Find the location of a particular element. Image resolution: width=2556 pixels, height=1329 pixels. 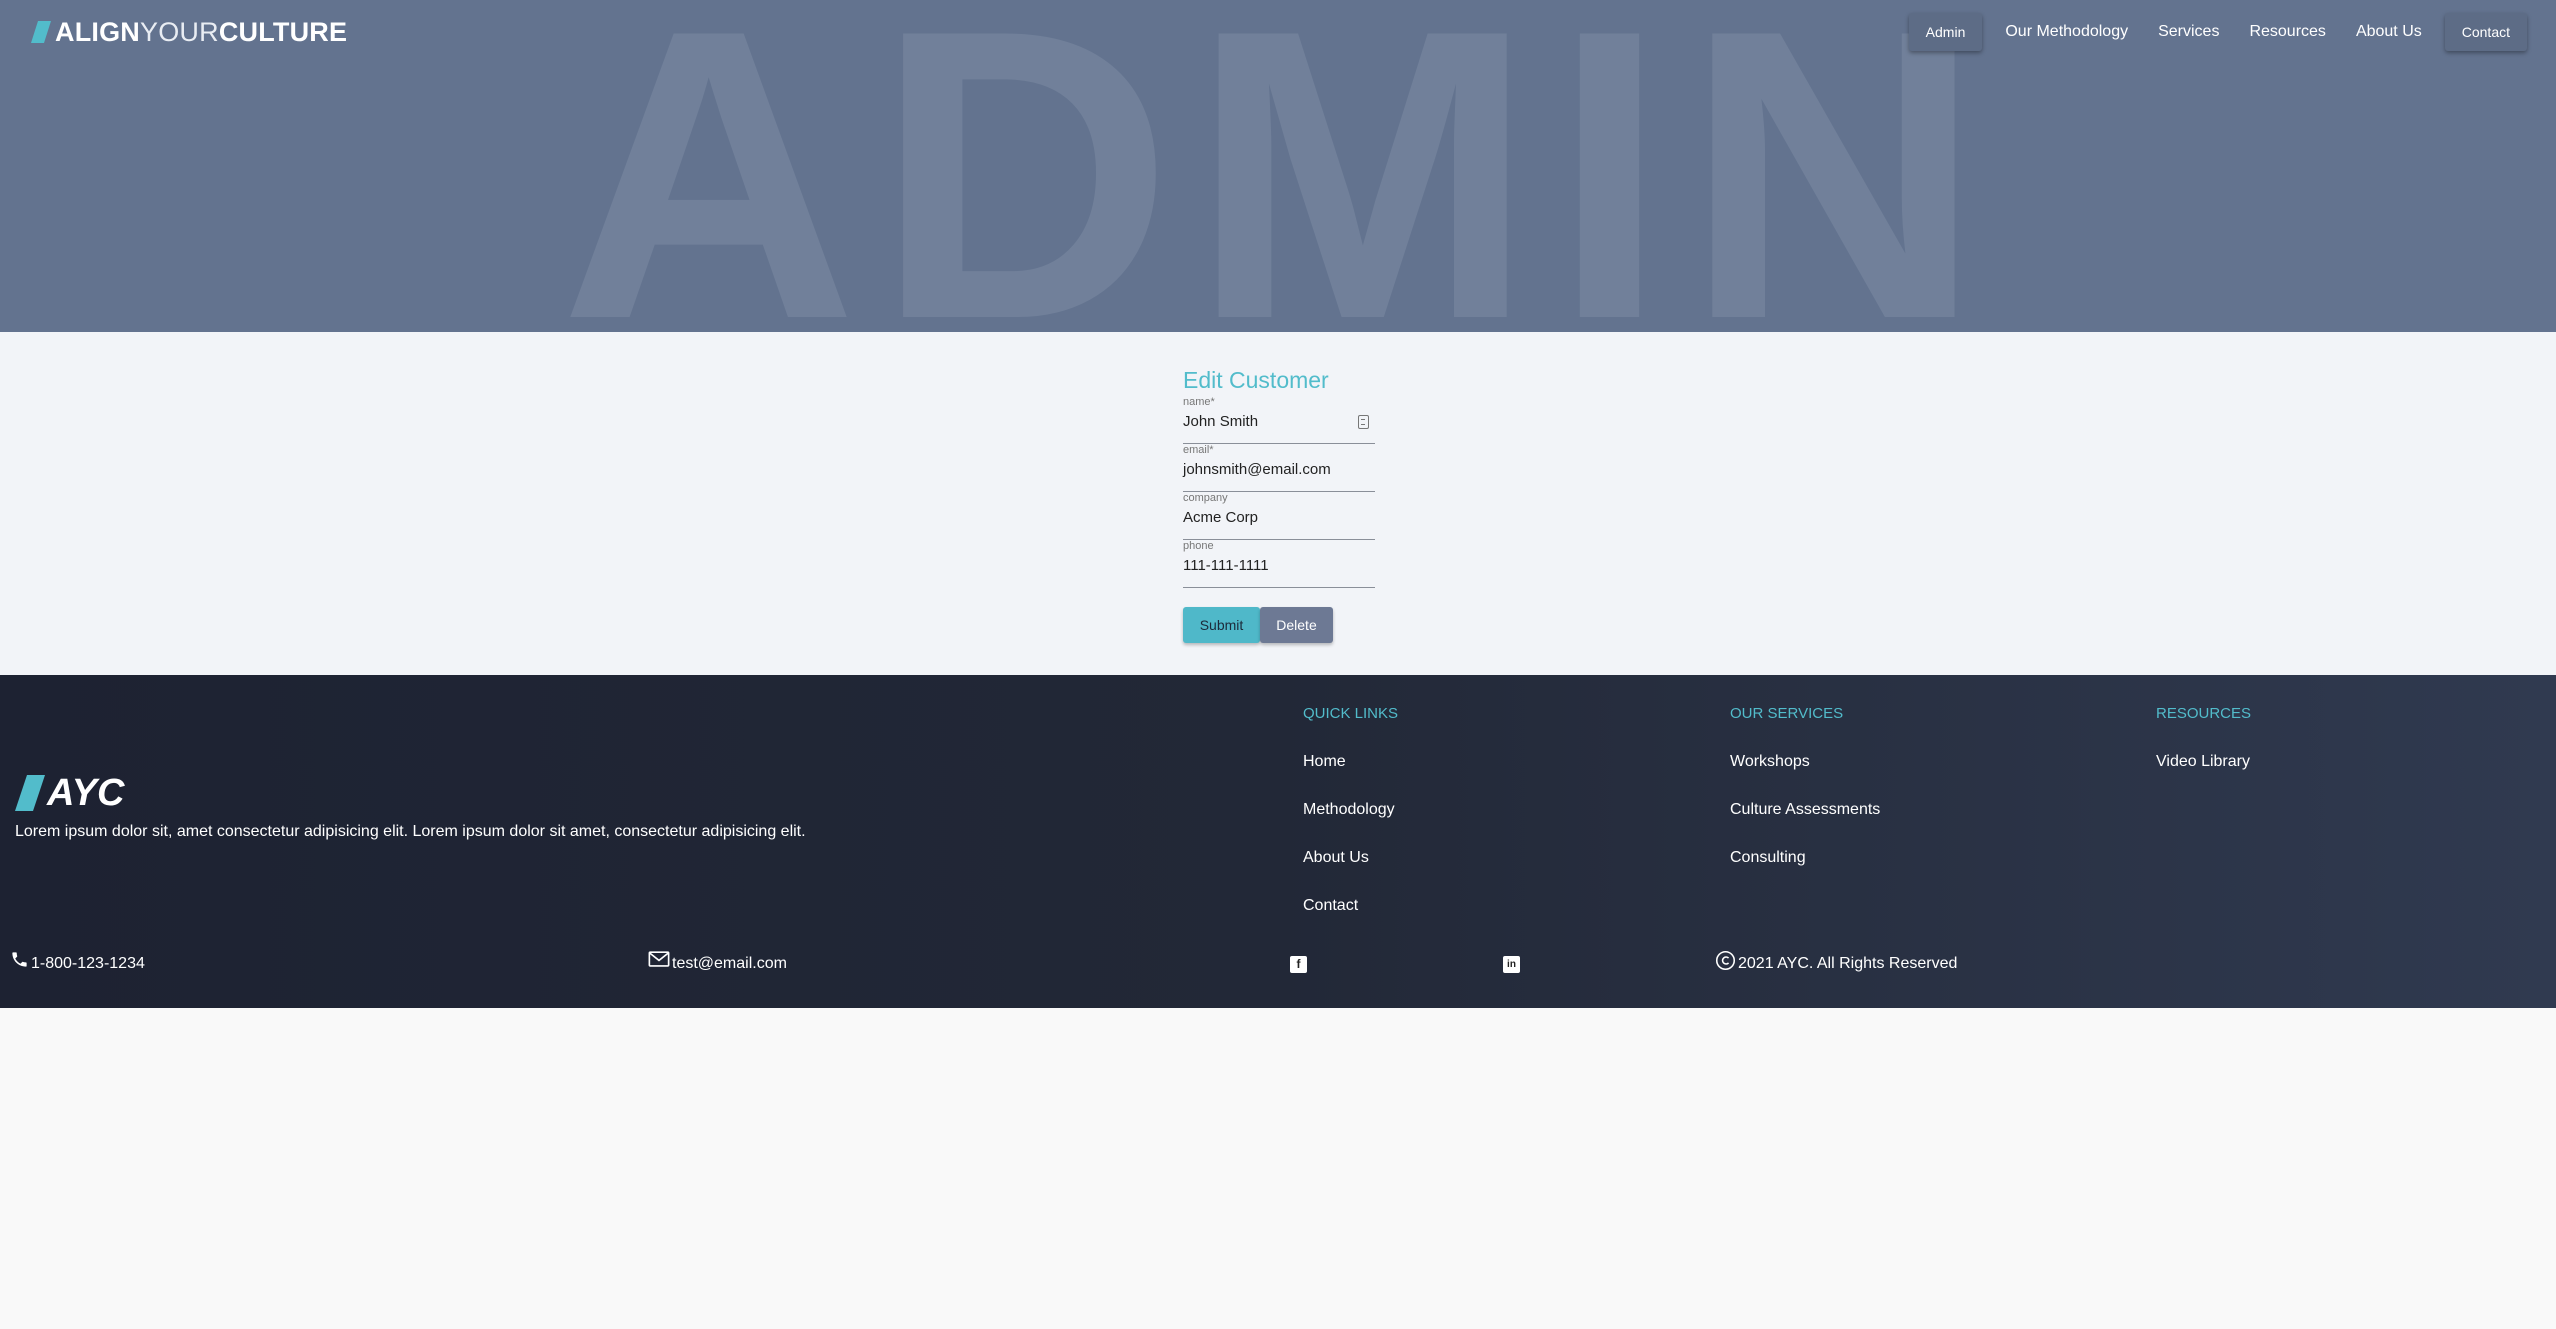

nav-contact-button: Contact is located at coordinates (2485, 32).